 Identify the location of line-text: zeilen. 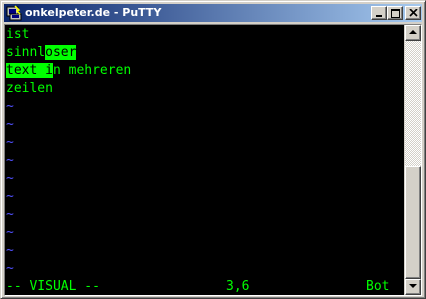
(29, 88).